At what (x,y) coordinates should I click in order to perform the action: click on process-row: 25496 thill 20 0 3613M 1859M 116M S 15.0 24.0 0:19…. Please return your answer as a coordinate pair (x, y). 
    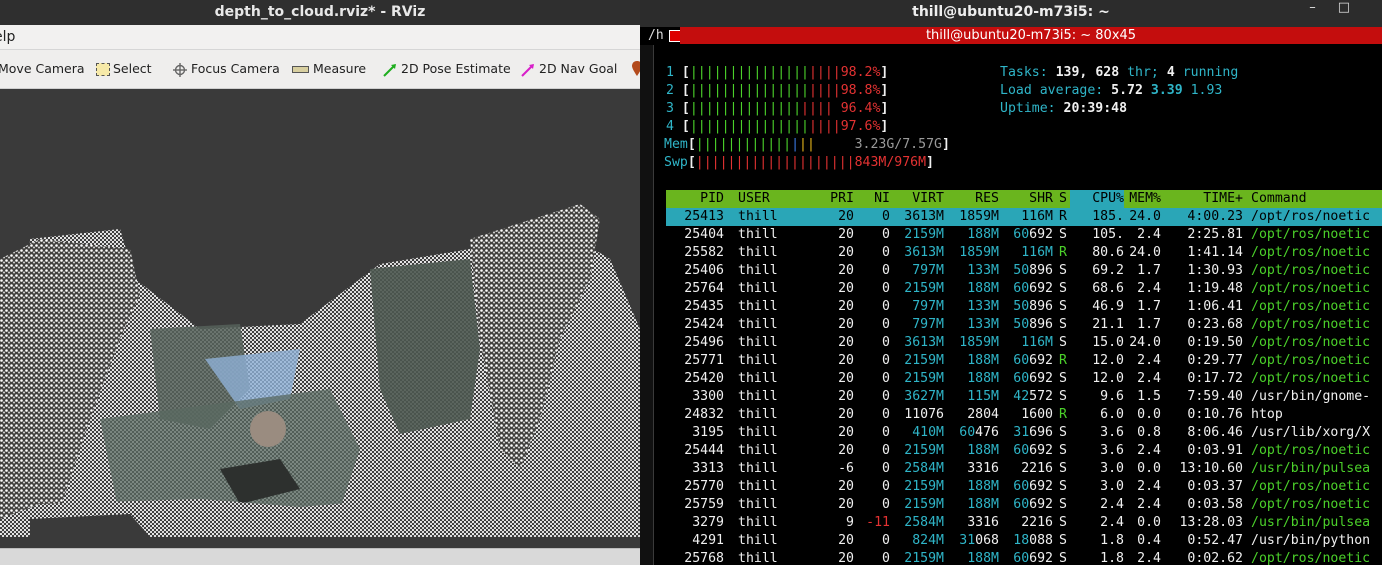
    Looking at the image, I should click on (1024, 343).